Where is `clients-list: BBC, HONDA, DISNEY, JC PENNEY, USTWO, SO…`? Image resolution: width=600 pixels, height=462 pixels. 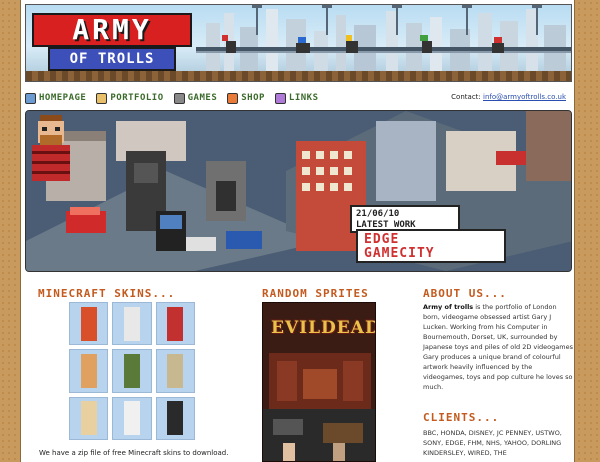 clients-list: BBC, HONDA, DISNEY, JC PENNEY, USTWO, SO… is located at coordinates (492, 443).